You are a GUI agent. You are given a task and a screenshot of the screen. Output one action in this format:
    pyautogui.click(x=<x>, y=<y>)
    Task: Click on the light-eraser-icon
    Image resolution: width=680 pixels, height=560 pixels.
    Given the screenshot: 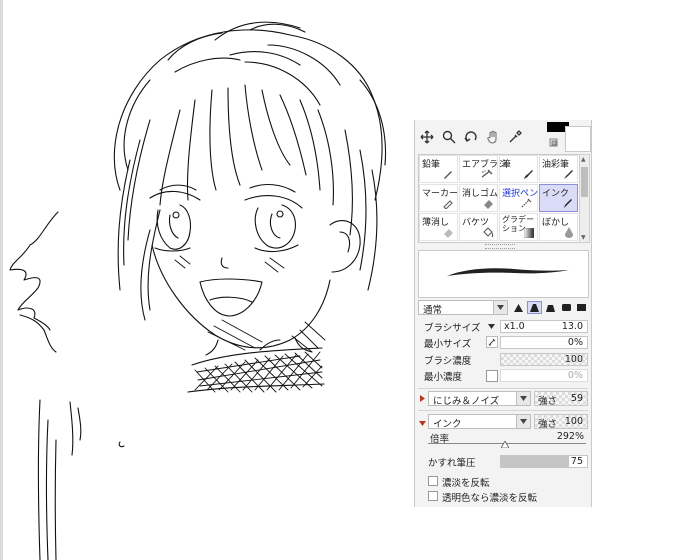 What is the action you would take?
    pyautogui.click(x=448, y=233)
    